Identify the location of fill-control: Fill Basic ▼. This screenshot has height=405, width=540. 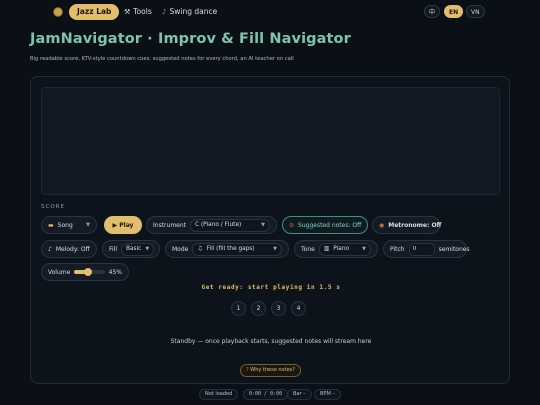
(131, 249).